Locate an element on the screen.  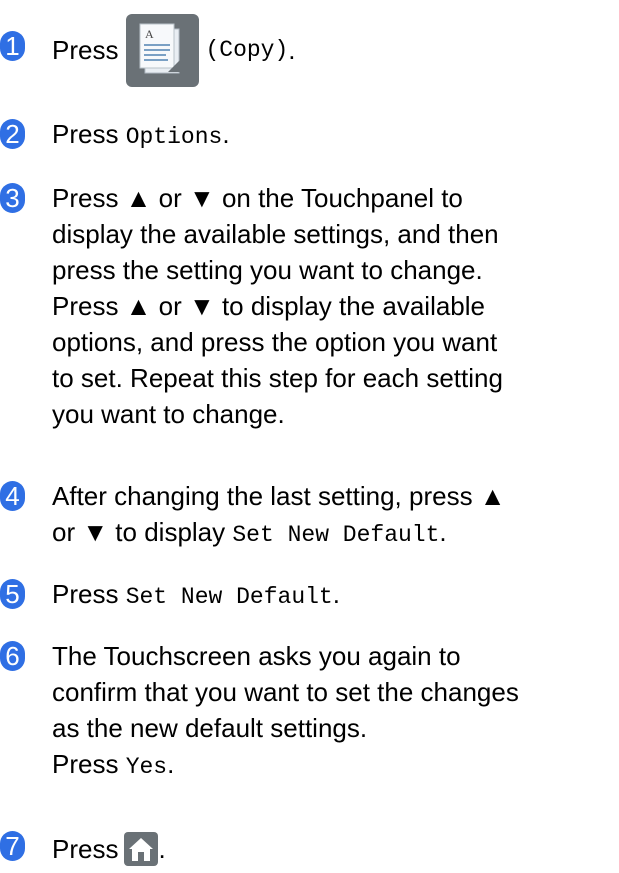
step-text: Press Set New Default. is located at coordinates (196, 594).